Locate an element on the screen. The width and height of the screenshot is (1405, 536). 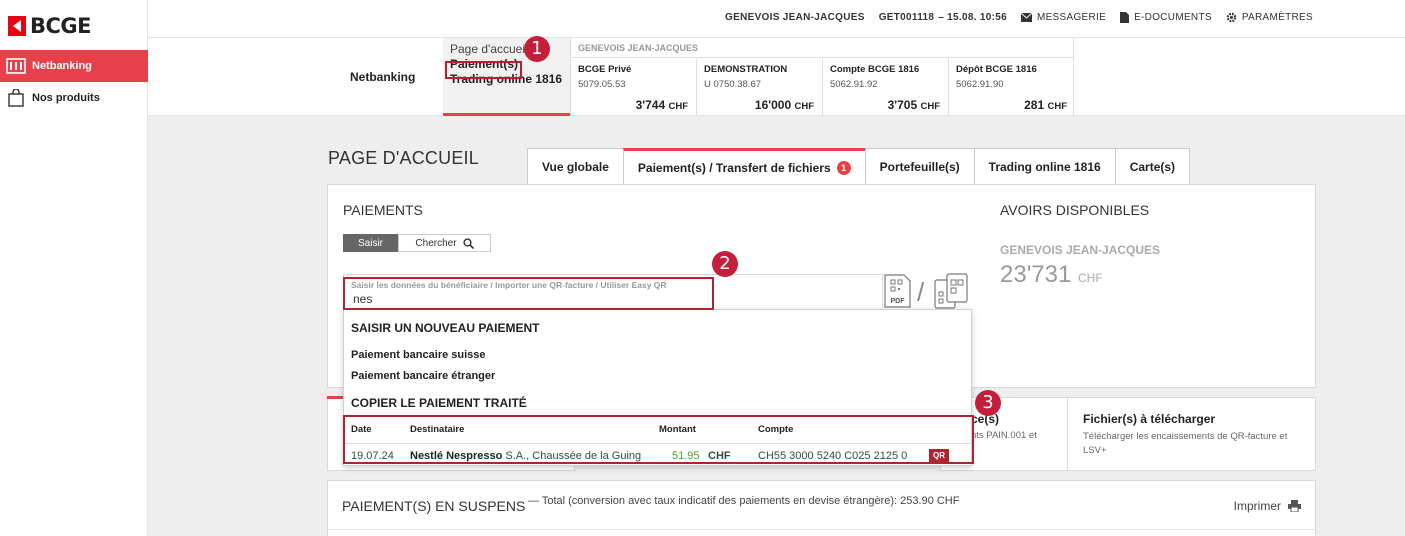
document-icon is located at coordinates (1125, 17).